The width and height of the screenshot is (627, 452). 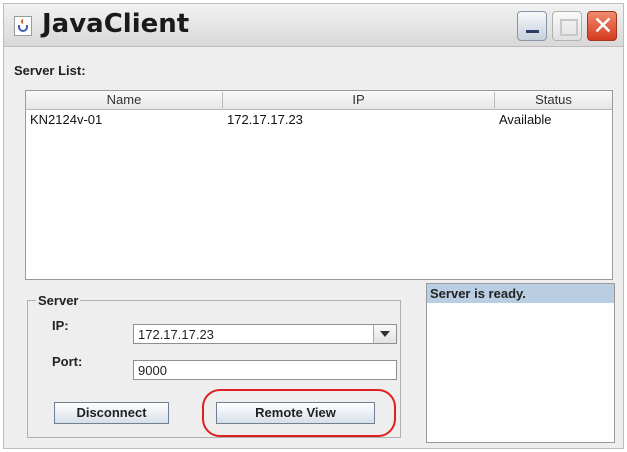 I want to click on ip-dropdown: 172.17.17.23, so click(x=265, y=334).